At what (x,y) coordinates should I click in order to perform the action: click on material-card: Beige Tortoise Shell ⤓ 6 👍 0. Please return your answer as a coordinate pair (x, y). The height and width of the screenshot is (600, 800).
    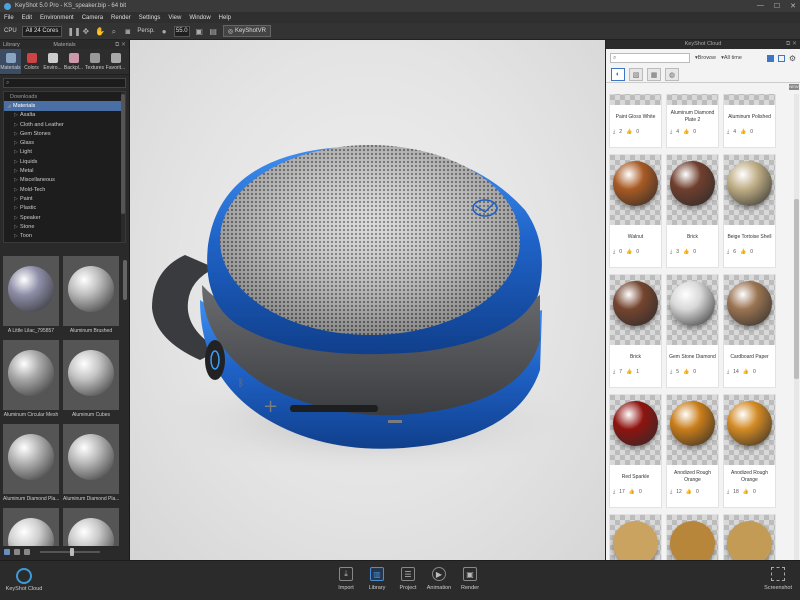
    Looking at the image, I should click on (749, 211).